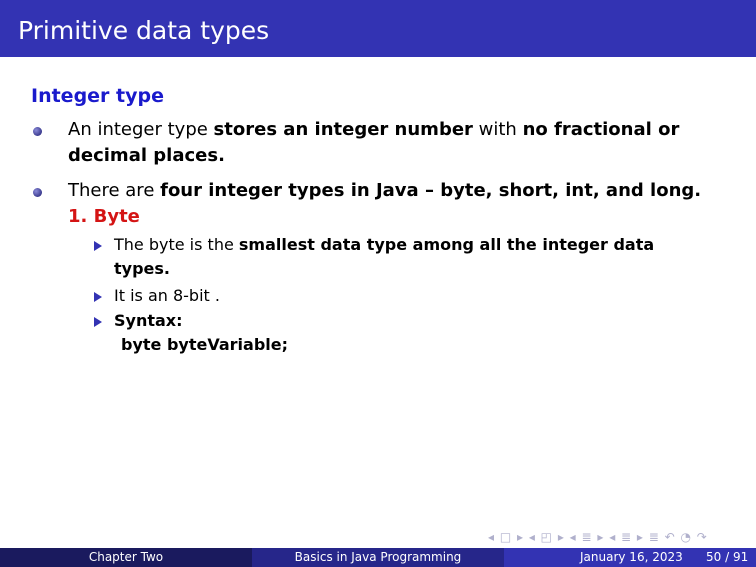 The height and width of the screenshot is (567, 756). I want to click on title-bar: Primitive data types, so click(378, 28).